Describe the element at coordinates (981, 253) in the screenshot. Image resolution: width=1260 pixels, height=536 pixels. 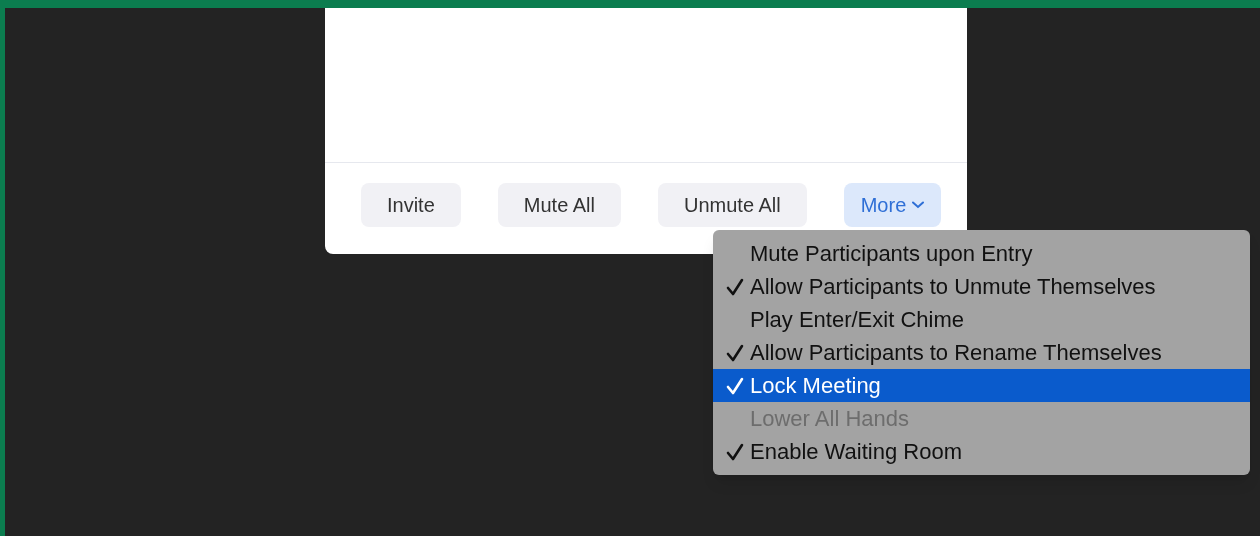
I see `menu-item: Mute Participants upon Entry` at that location.